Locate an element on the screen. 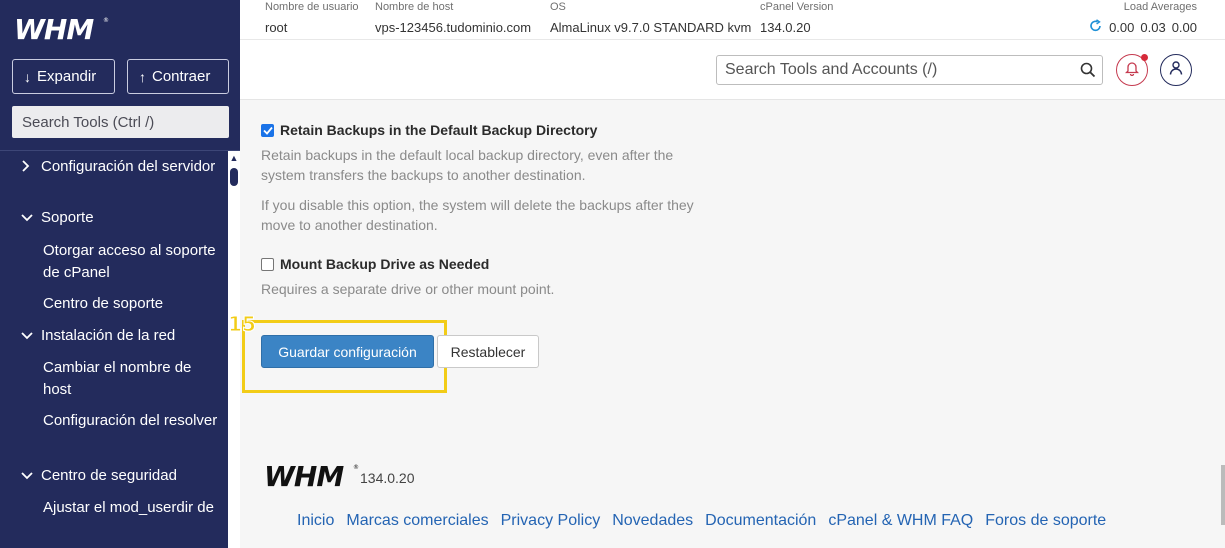 The height and width of the screenshot is (548, 1225). footer-link-privacy: Privacy Policy is located at coordinates (551, 521).